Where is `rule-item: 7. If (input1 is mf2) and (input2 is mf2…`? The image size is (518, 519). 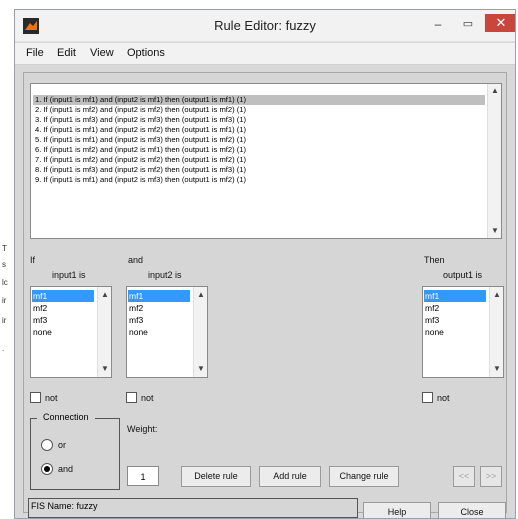 rule-item: 7. If (input1 is mf2) and (input2 is mf2… is located at coordinates (259, 160).